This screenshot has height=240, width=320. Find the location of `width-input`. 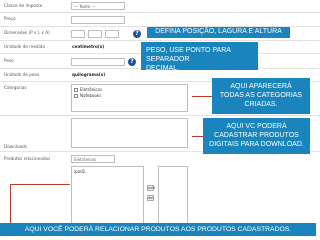

width-input is located at coordinates (95, 34).